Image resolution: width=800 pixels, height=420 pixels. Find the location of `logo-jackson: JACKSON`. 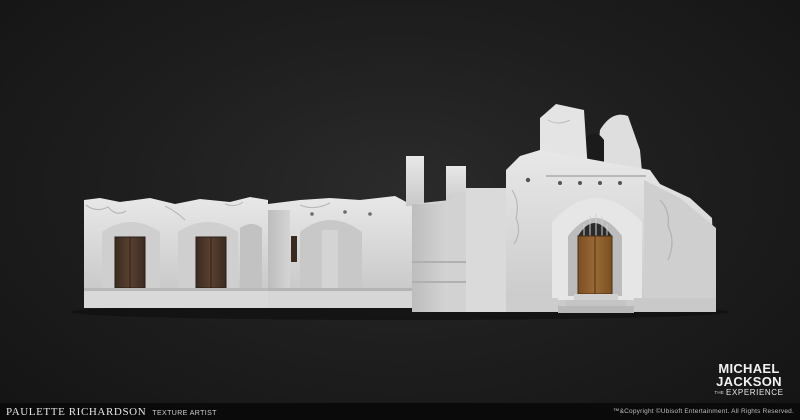

logo-jackson: JACKSON is located at coordinates (749, 381).